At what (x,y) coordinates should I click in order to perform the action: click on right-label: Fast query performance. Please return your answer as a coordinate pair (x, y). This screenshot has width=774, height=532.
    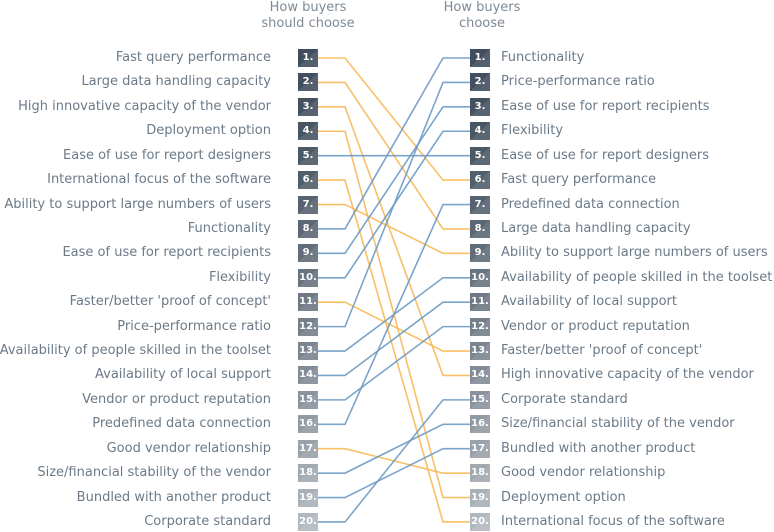
    Looking at the image, I should click on (579, 180).